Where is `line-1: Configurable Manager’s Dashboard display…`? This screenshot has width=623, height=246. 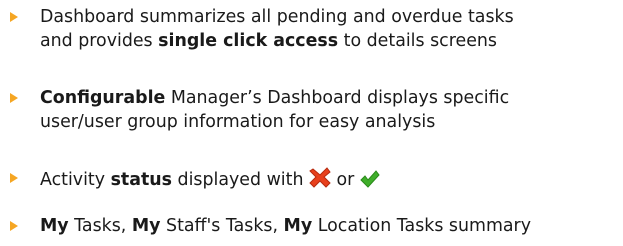 line-1: Configurable Manager’s Dashboard display… is located at coordinates (275, 98).